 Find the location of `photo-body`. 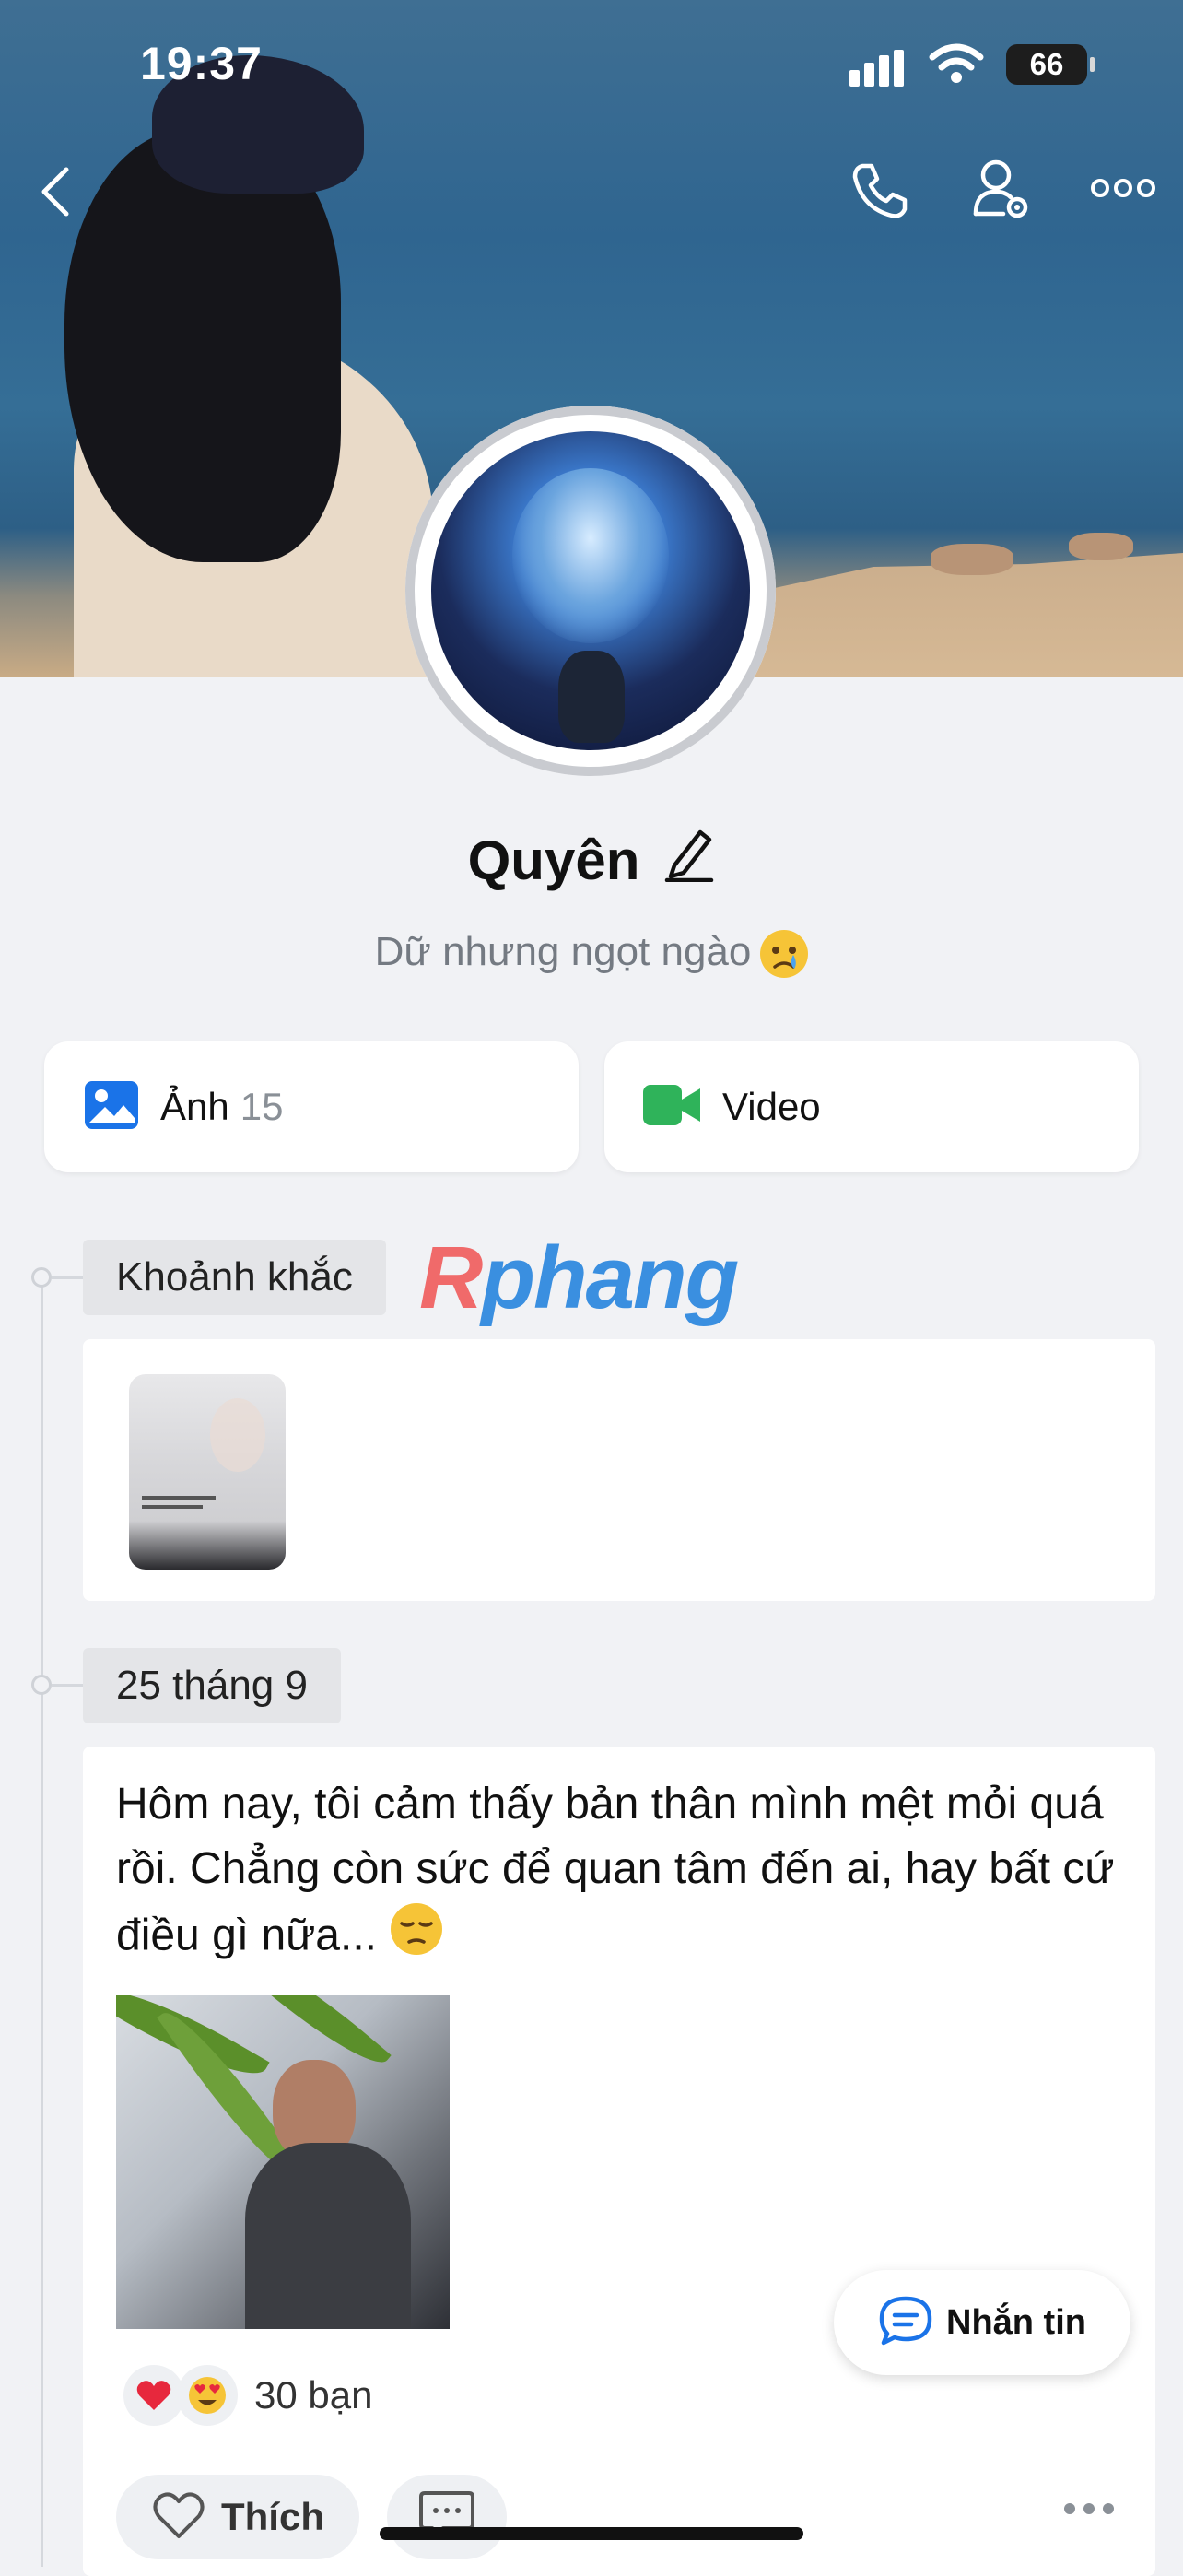

photo-body is located at coordinates (328, 2236).